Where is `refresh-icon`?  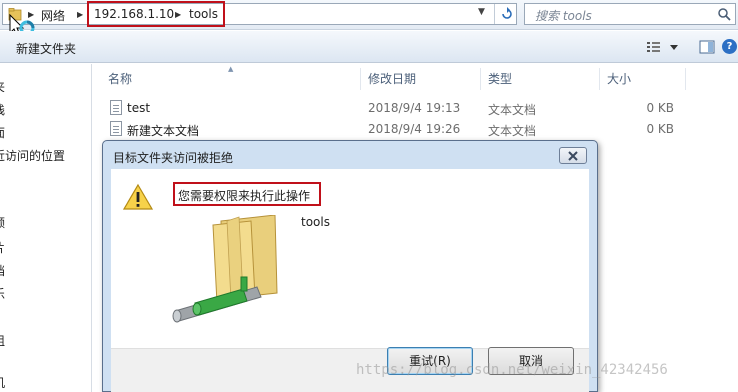
refresh-icon is located at coordinates (507, 13).